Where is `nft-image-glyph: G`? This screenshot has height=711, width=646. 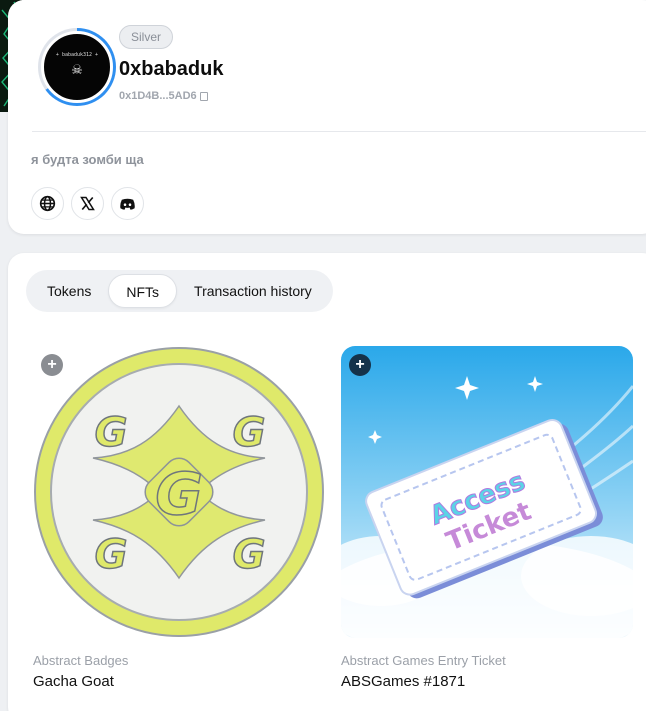 nft-image-glyph: G is located at coordinates (179, 494).